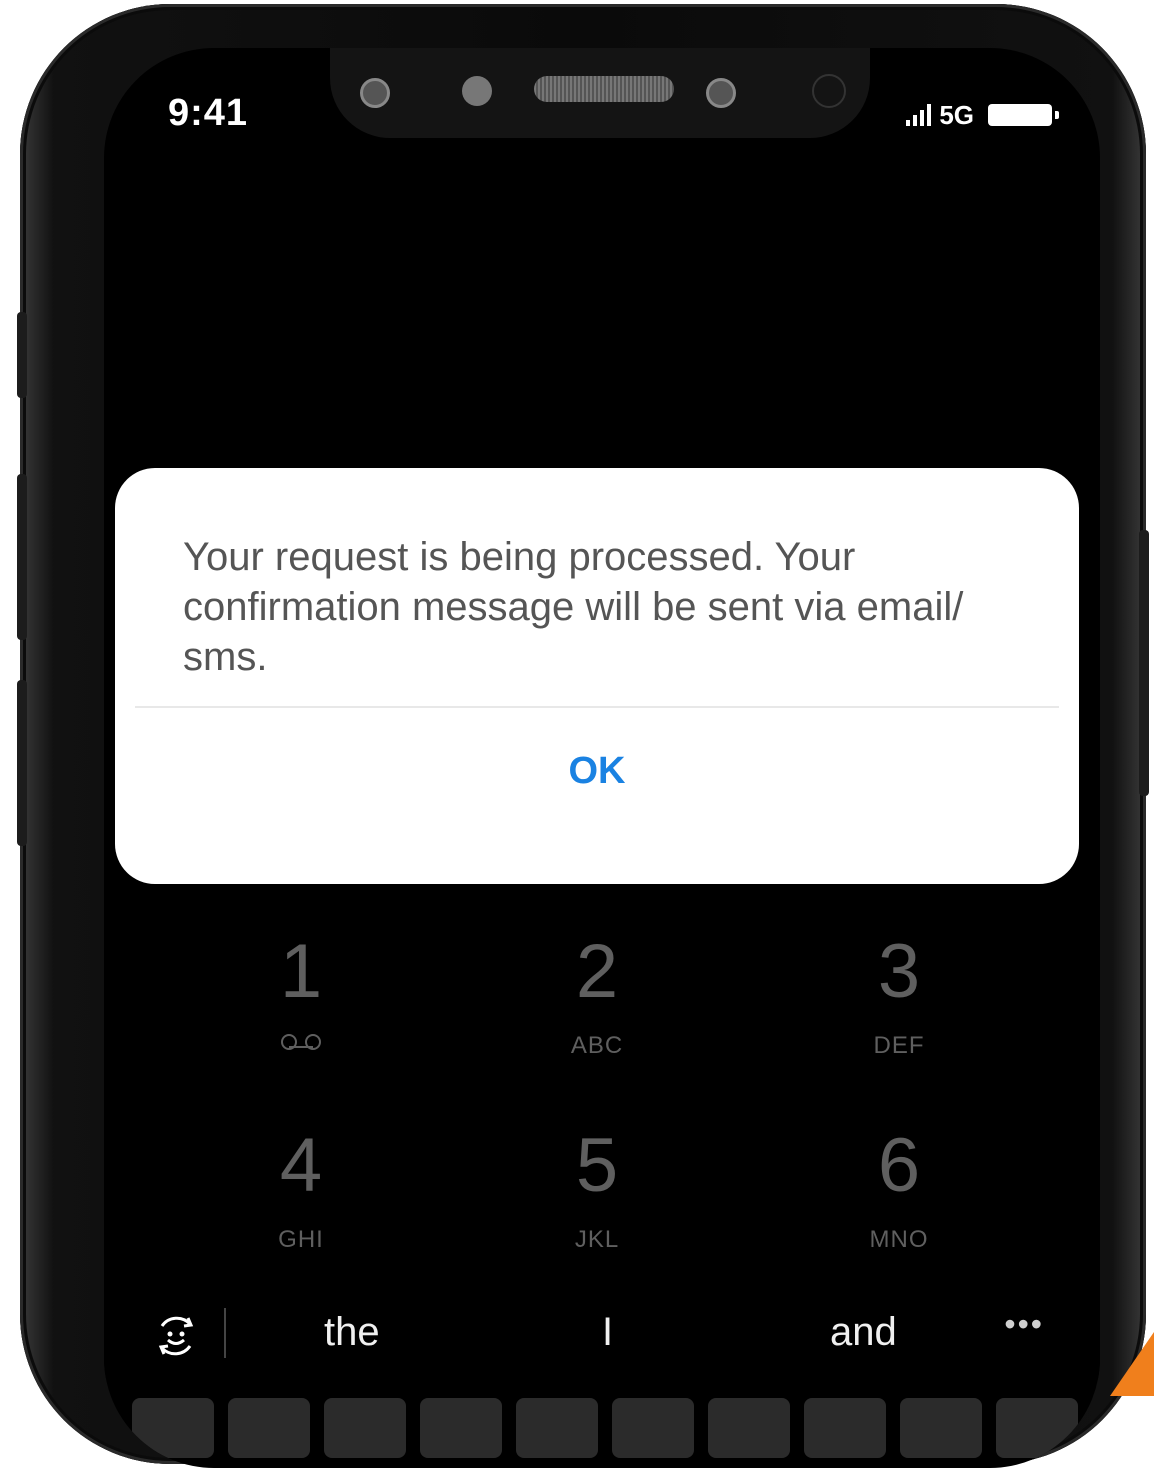 This screenshot has height=1468, width=1154. I want to click on dial-key-letters: ABC, so click(597, 1045).